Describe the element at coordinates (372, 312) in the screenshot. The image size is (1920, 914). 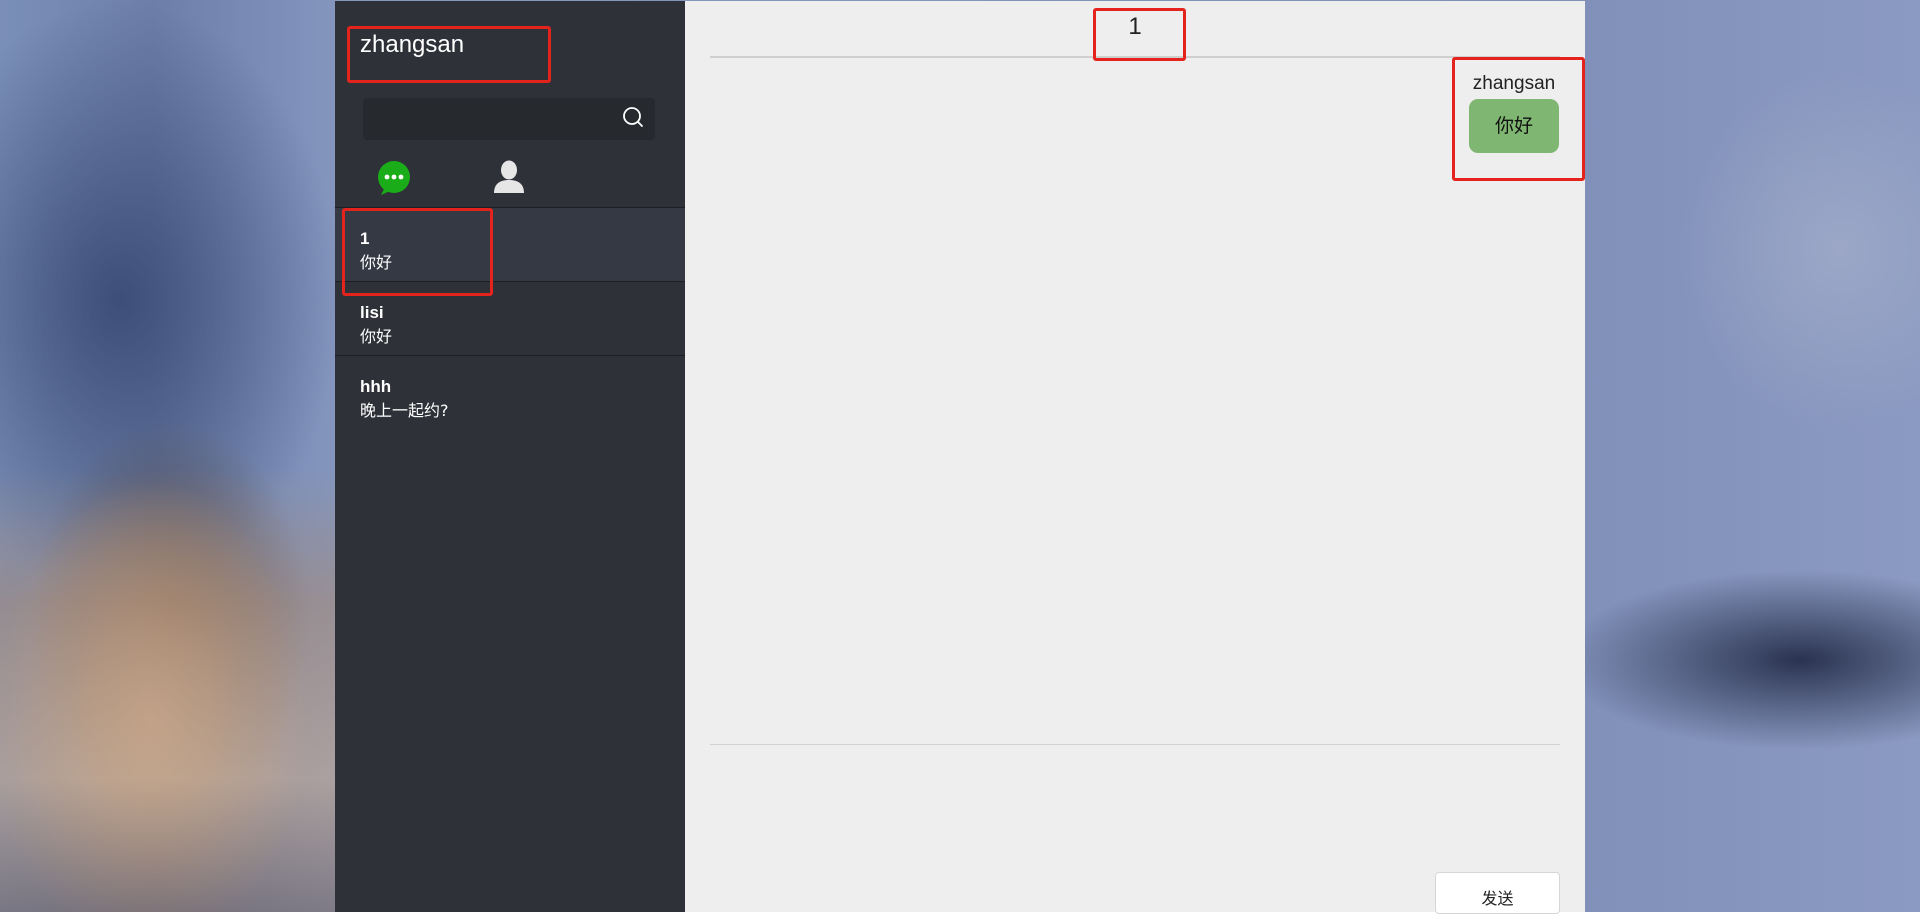
I see `session-name: lisi` at that location.